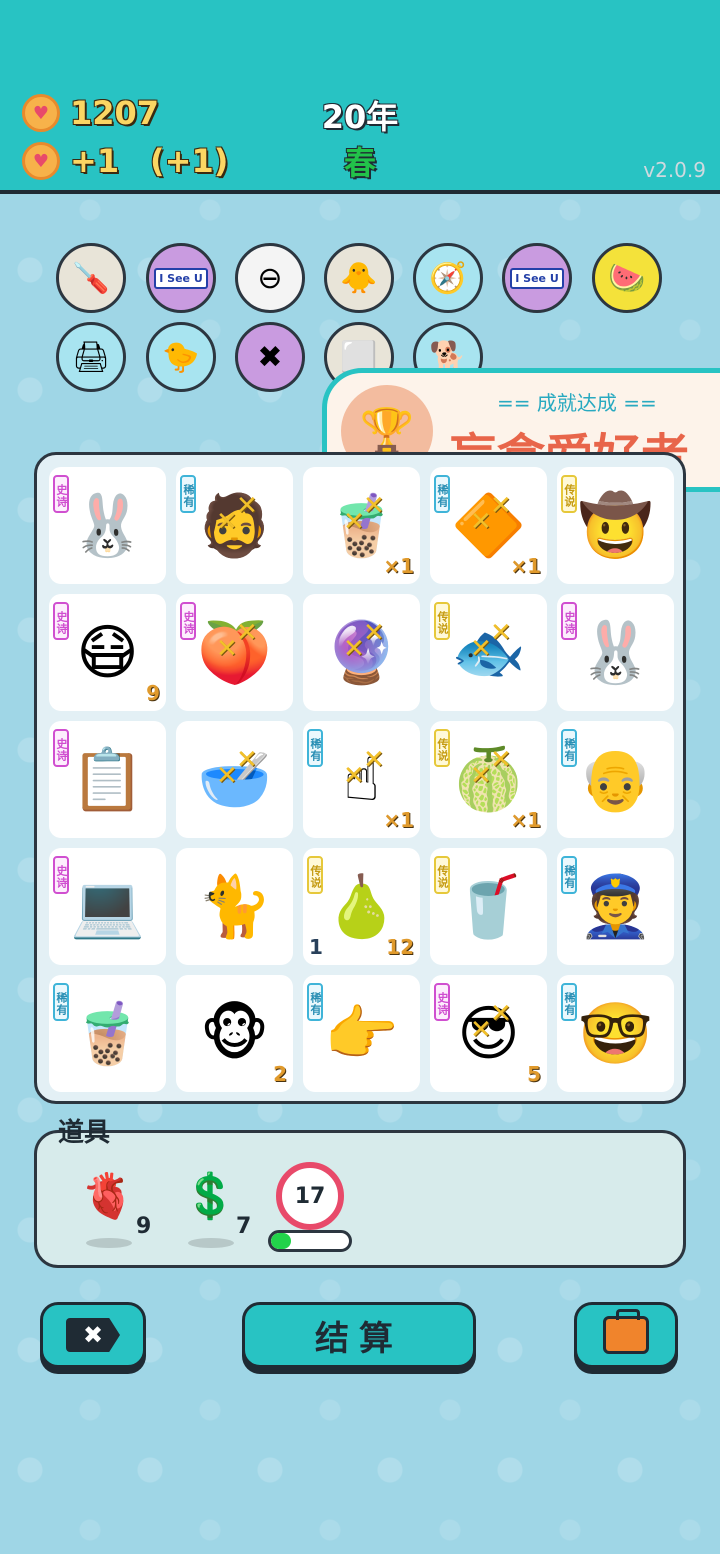  I want to click on dollar-item-icon: 💲, so click(210, 1196).